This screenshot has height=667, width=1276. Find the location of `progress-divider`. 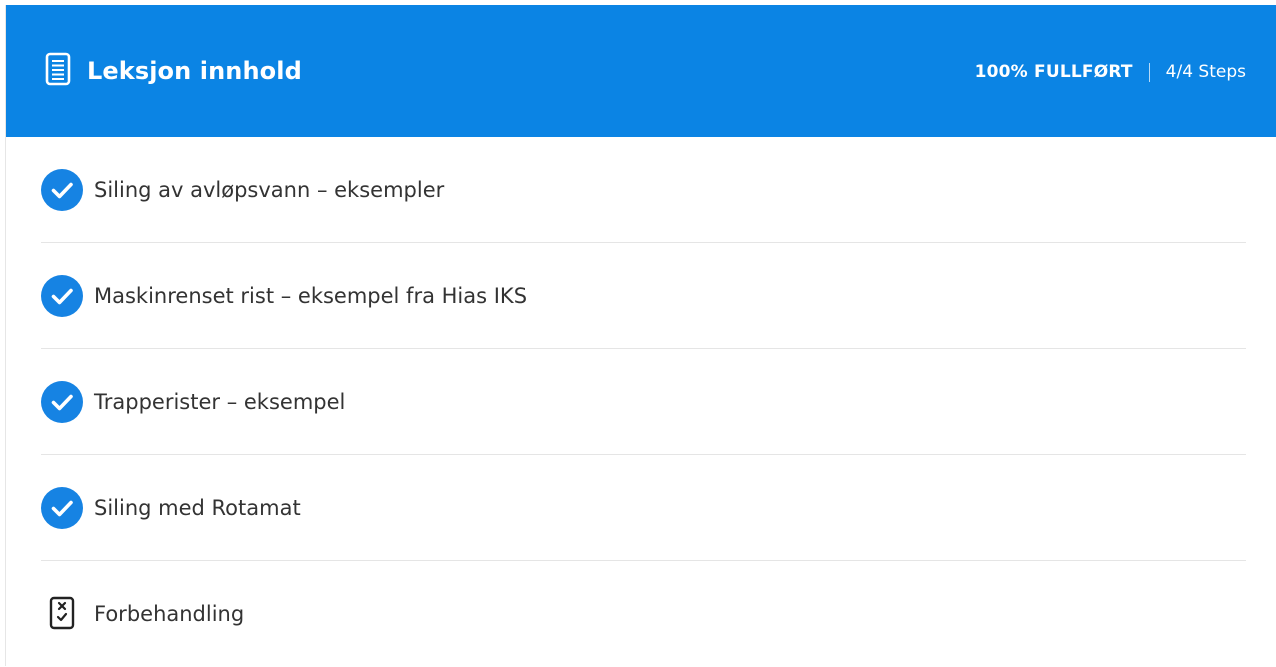

progress-divider is located at coordinates (1149, 72).